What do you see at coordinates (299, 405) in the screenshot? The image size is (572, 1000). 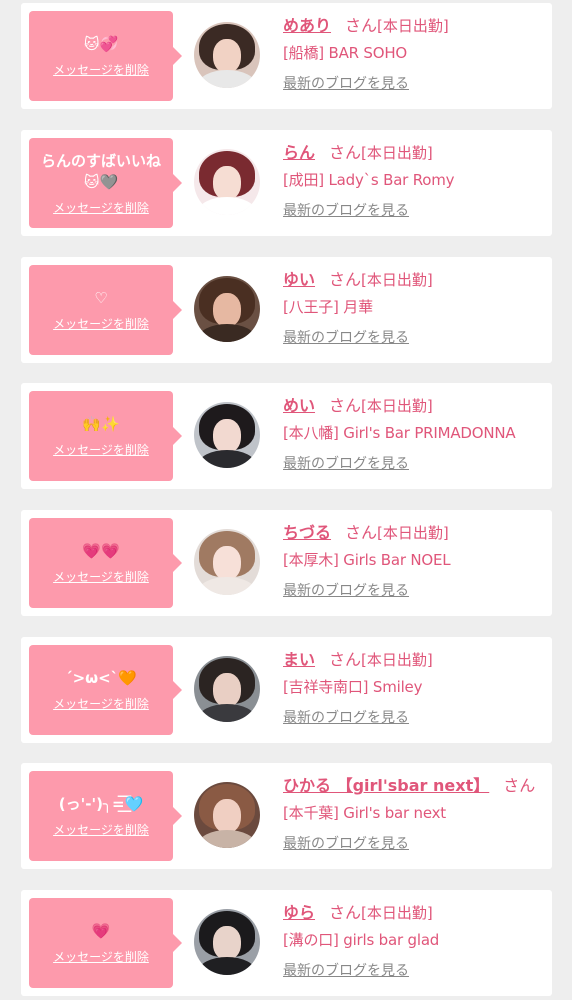 I see `cast-name-link: めい` at bounding box center [299, 405].